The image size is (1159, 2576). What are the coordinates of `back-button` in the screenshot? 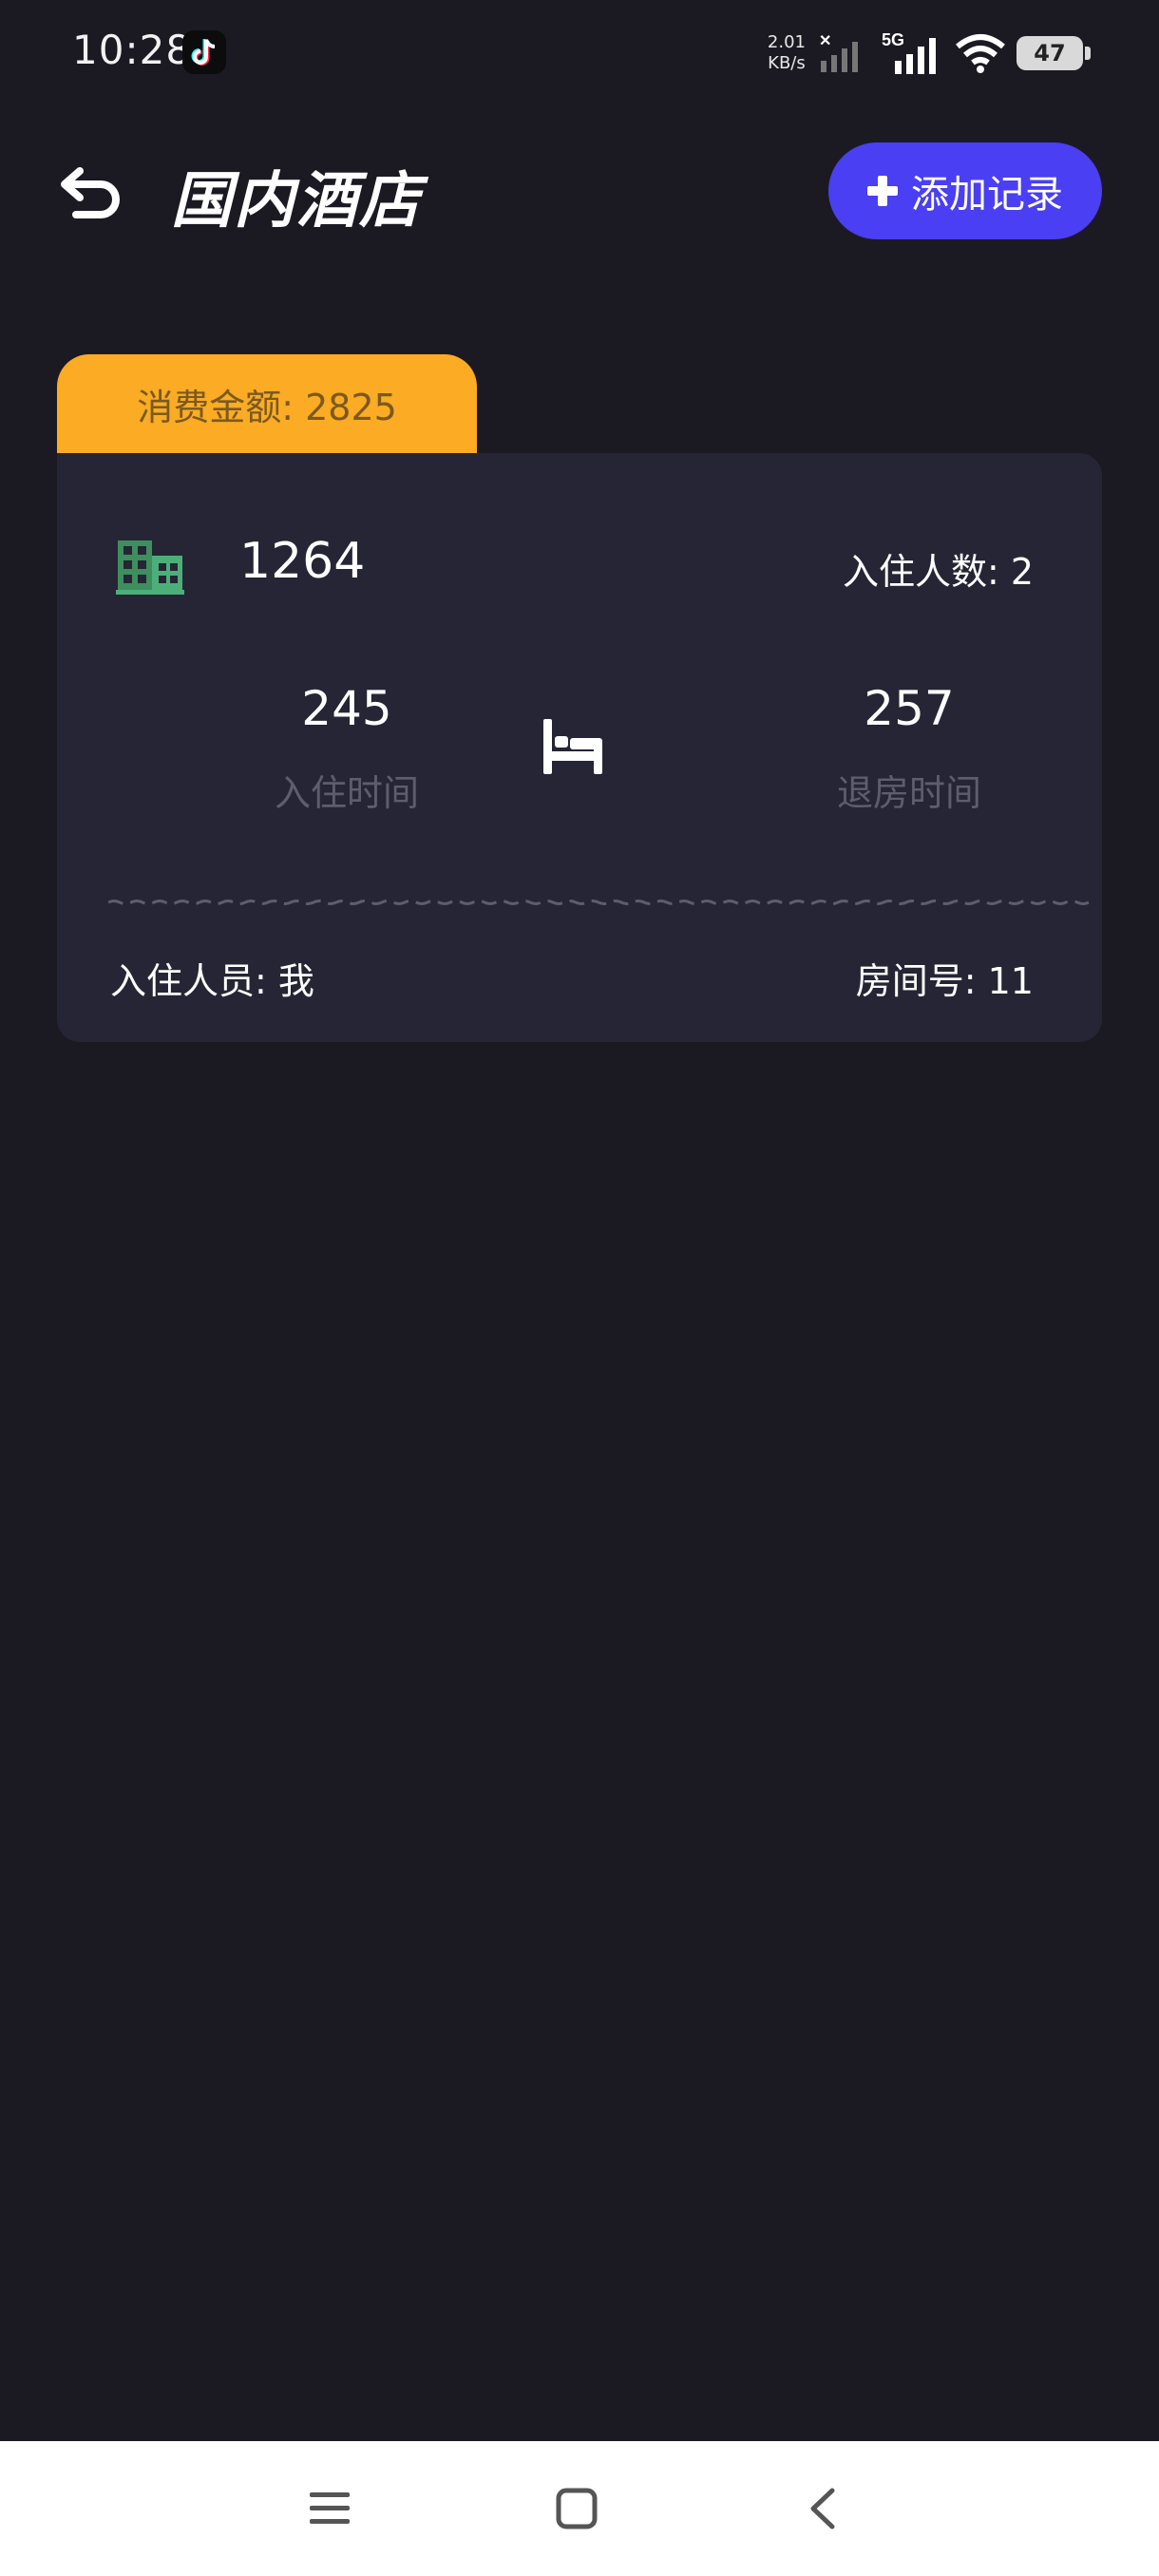 It's located at (92, 191).